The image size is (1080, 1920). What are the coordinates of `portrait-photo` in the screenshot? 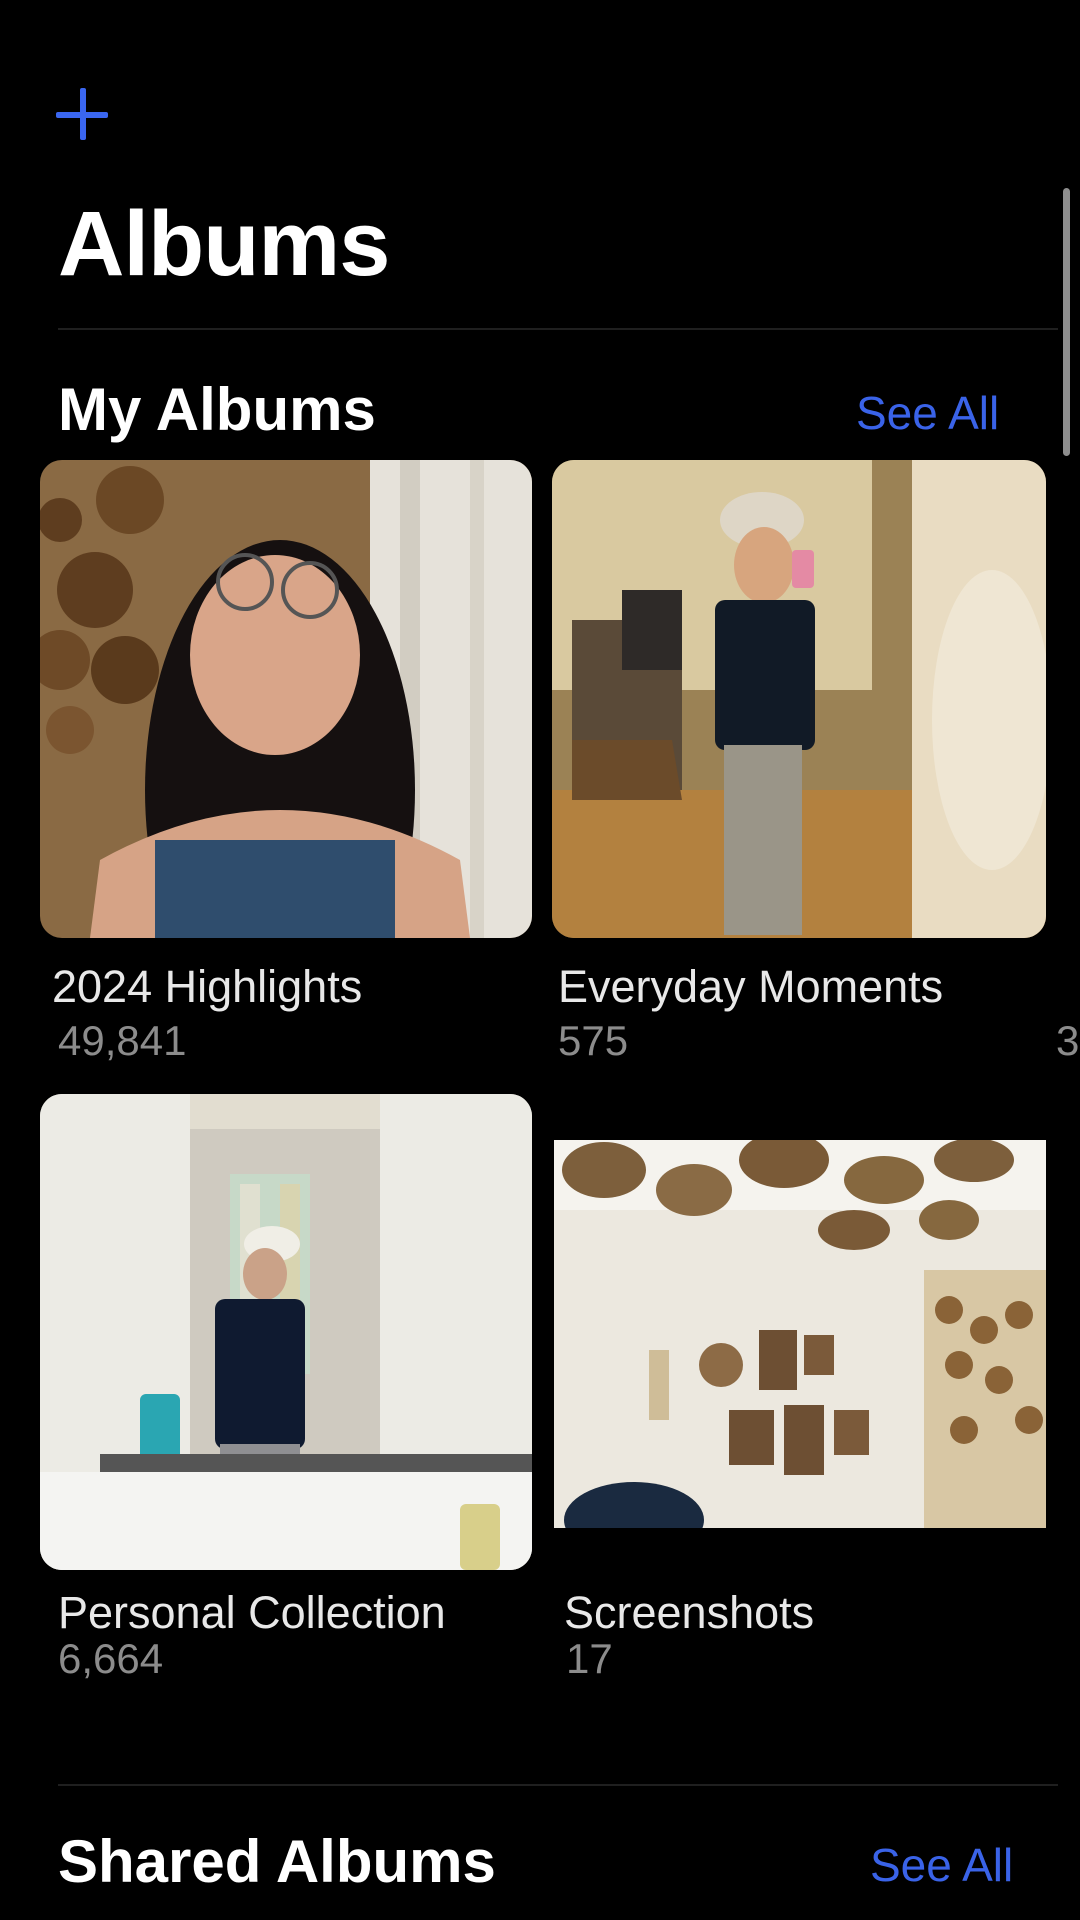 It's located at (286, 699).